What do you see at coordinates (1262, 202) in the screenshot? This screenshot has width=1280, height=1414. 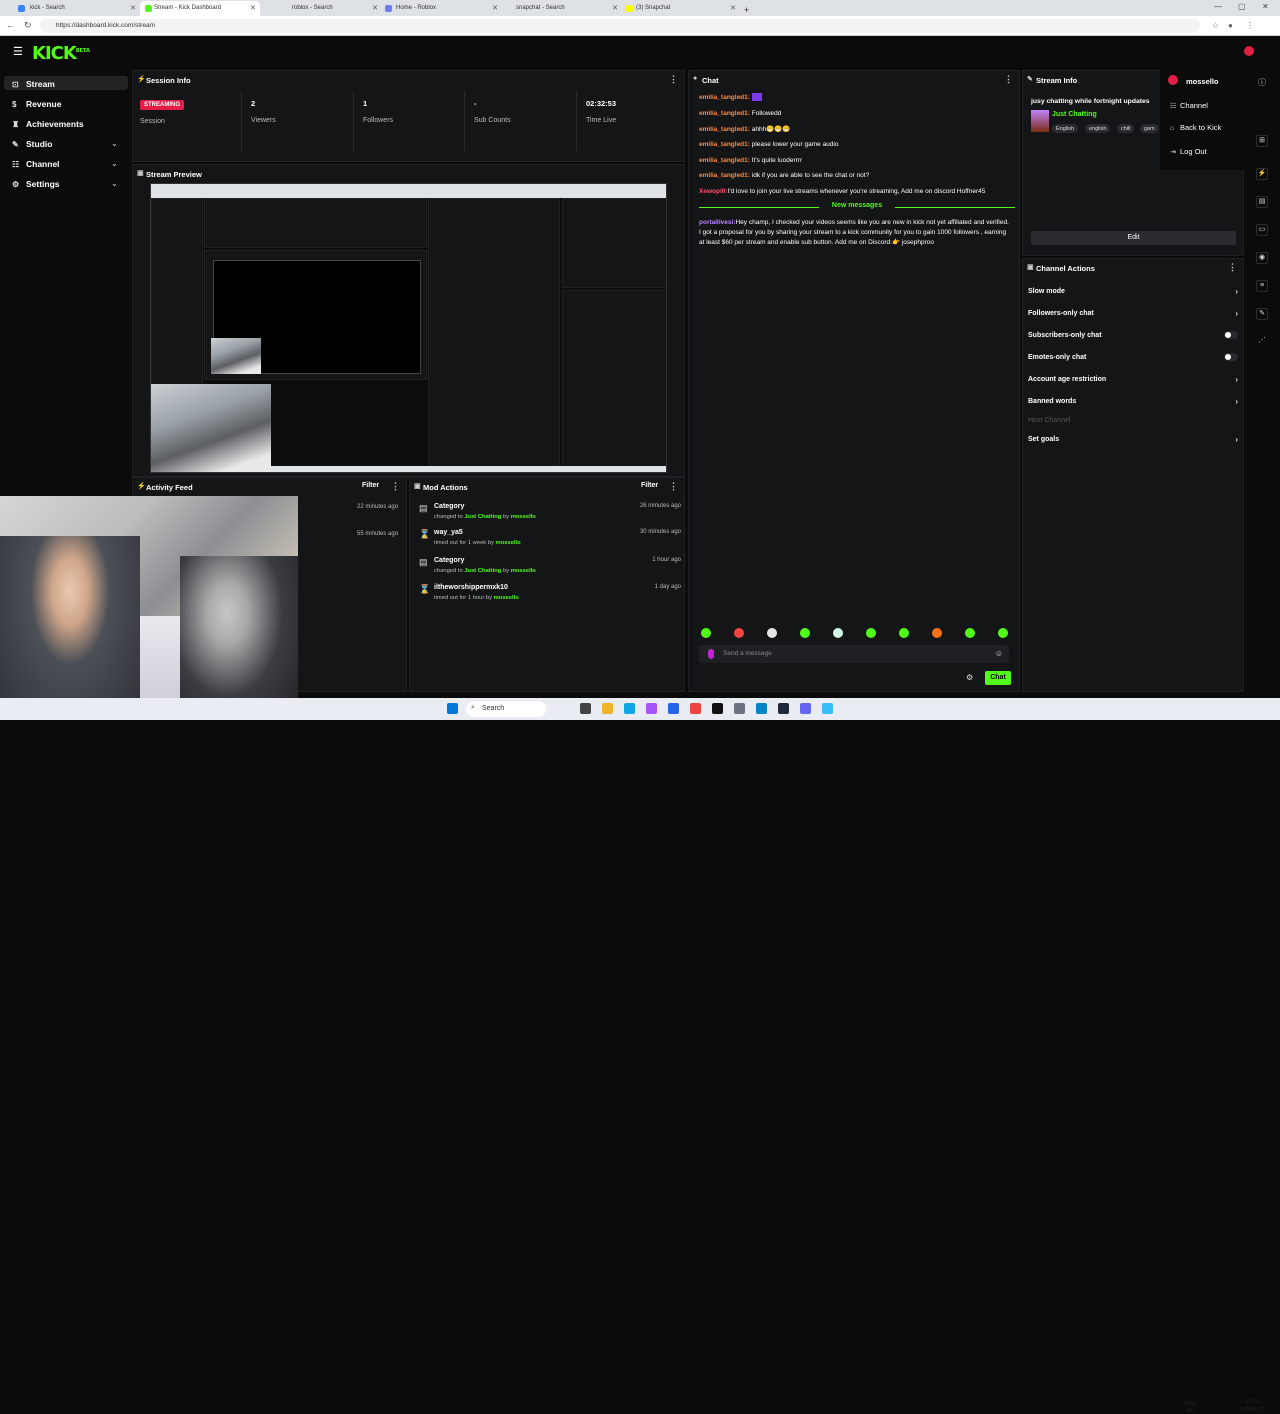 I see `rail-layout-icon: ▤` at bounding box center [1262, 202].